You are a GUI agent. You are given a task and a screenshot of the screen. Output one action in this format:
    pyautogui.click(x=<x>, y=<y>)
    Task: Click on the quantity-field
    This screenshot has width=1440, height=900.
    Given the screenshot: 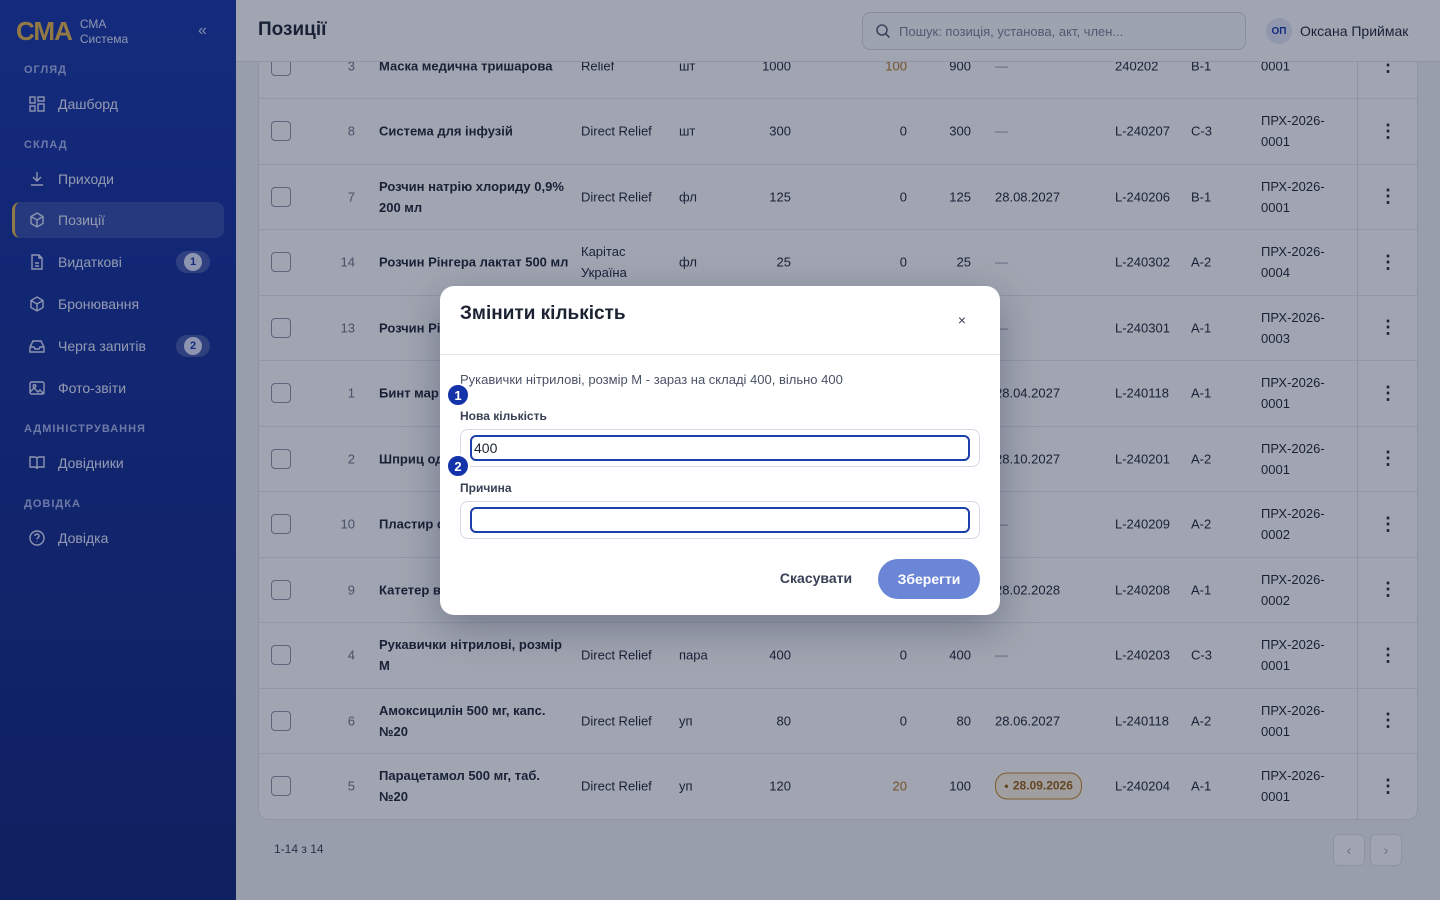 What is the action you would take?
    pyautogui.click(x=720, y=448)
    